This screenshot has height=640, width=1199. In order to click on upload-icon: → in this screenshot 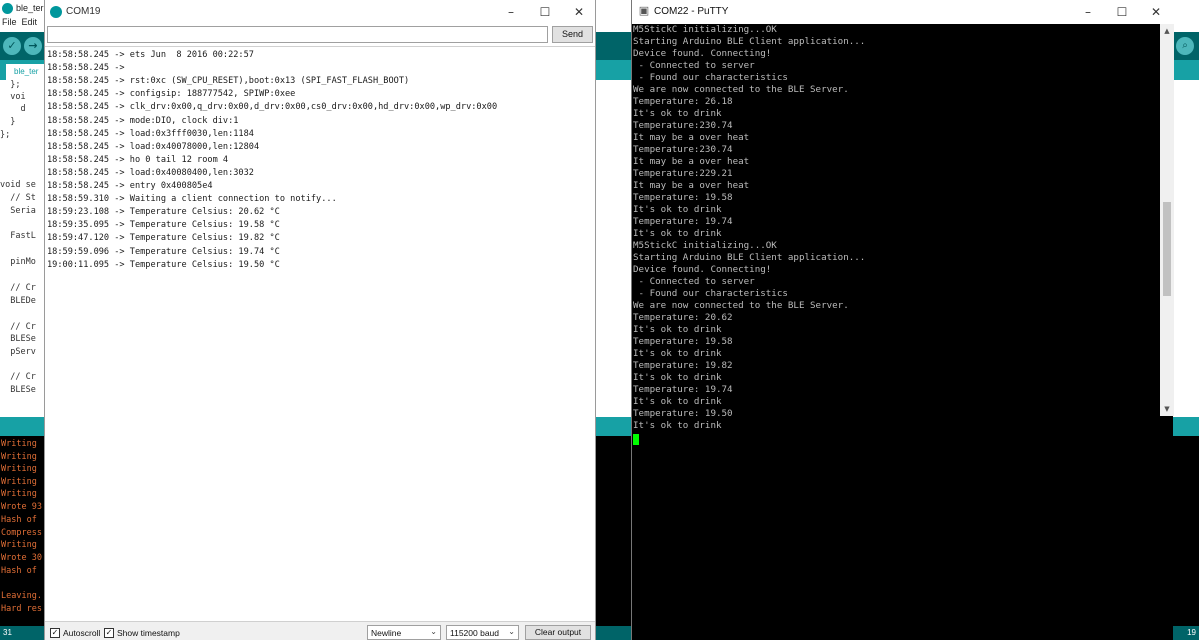, I will do `click(33, 46)`.